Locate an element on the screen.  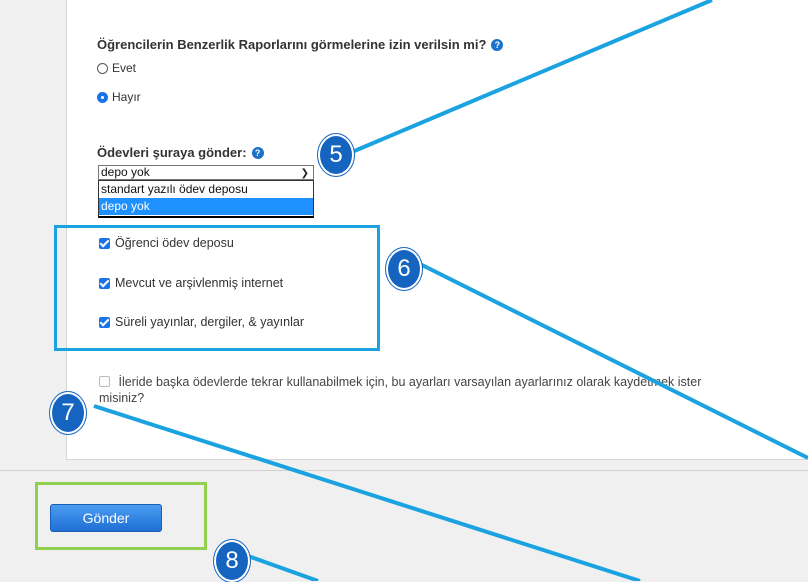
callout-badge-7: 7 is located at coordinates (68, 413).